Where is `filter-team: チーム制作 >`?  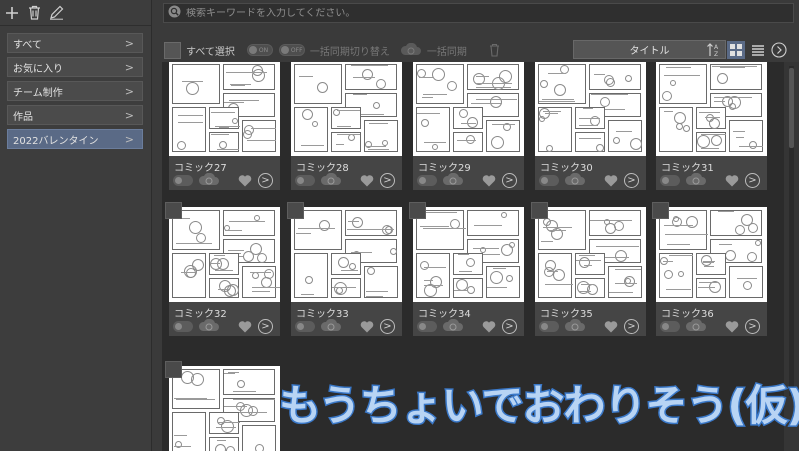
filter-team: チーム制作 > is located at coordinates (75, 91).